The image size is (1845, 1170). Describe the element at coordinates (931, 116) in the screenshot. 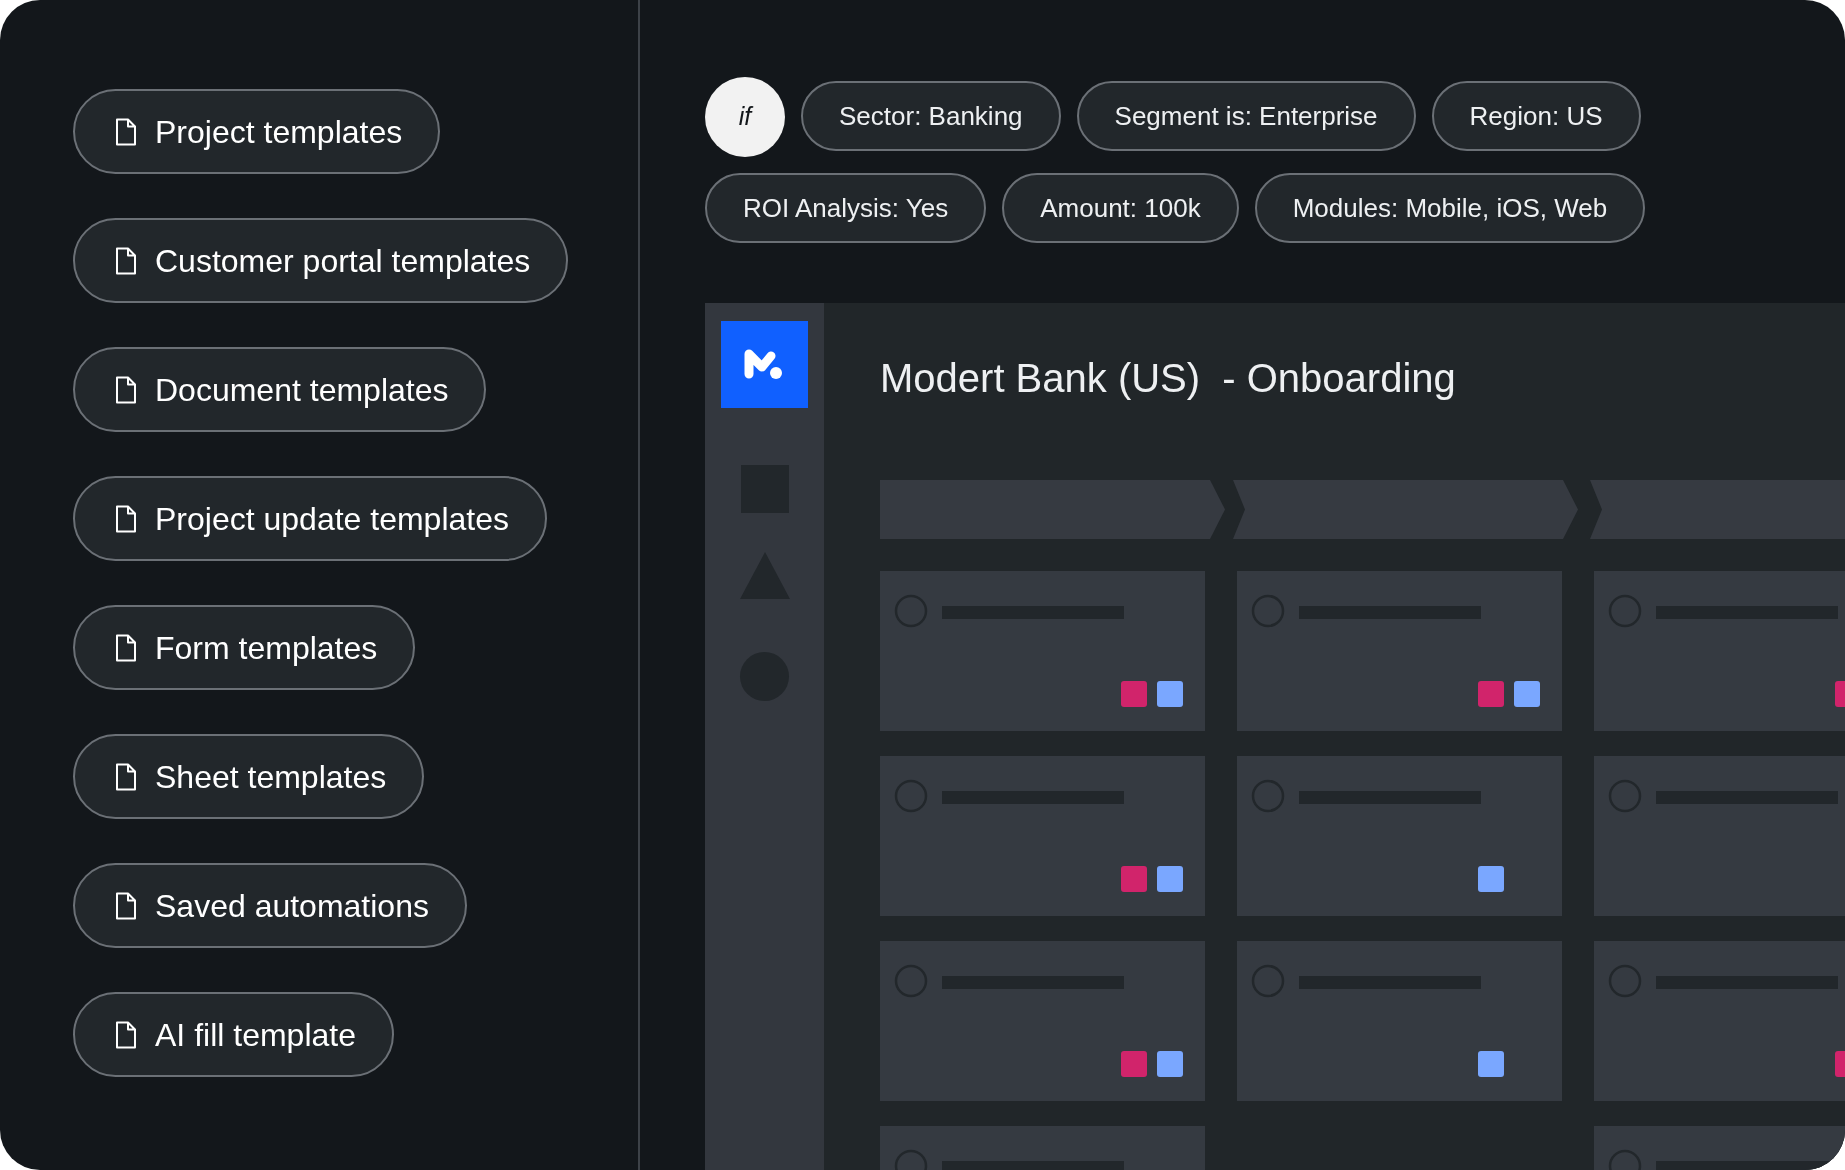

I see `condition-chip: Sector: Banking` at that location.